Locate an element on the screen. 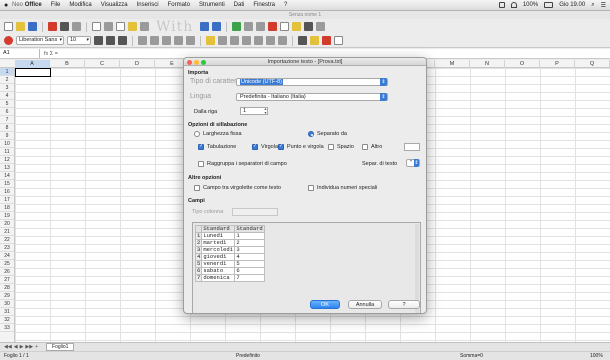 The width and height of the screenshot is (610, 360). new-document-icon is located at coordinates (8, 26).